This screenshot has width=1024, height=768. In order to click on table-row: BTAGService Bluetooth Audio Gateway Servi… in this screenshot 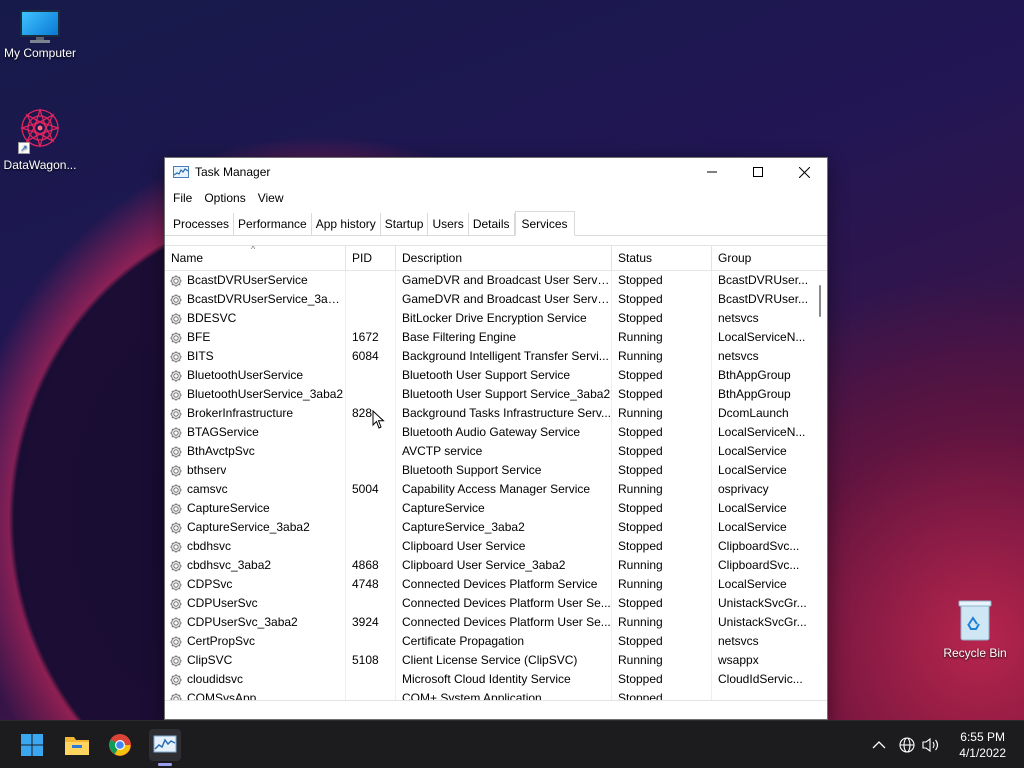, I will do `click(496, 432)`.